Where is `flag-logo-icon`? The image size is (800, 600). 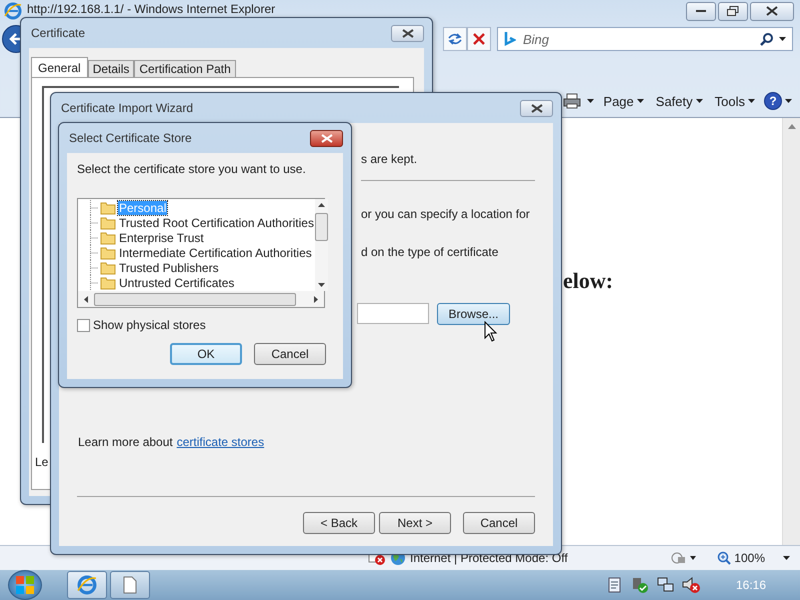 flag-logo-icon is located at coordinates (25, 585).